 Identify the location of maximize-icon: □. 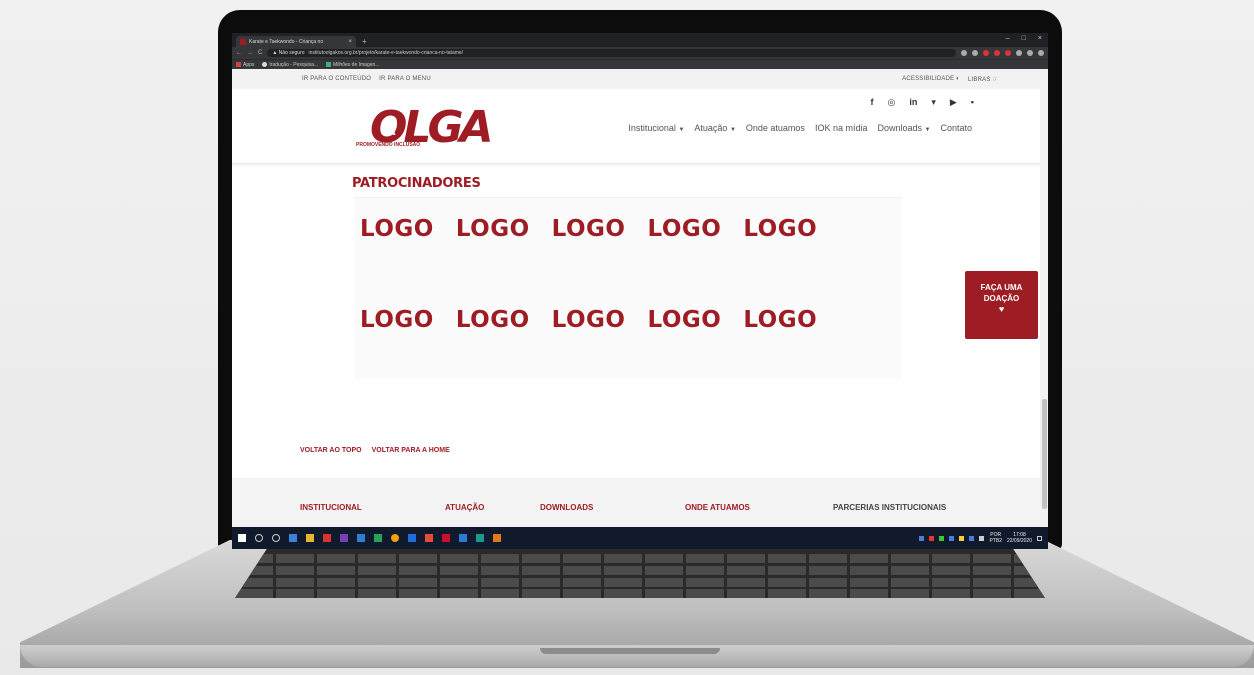
(1024, 38).